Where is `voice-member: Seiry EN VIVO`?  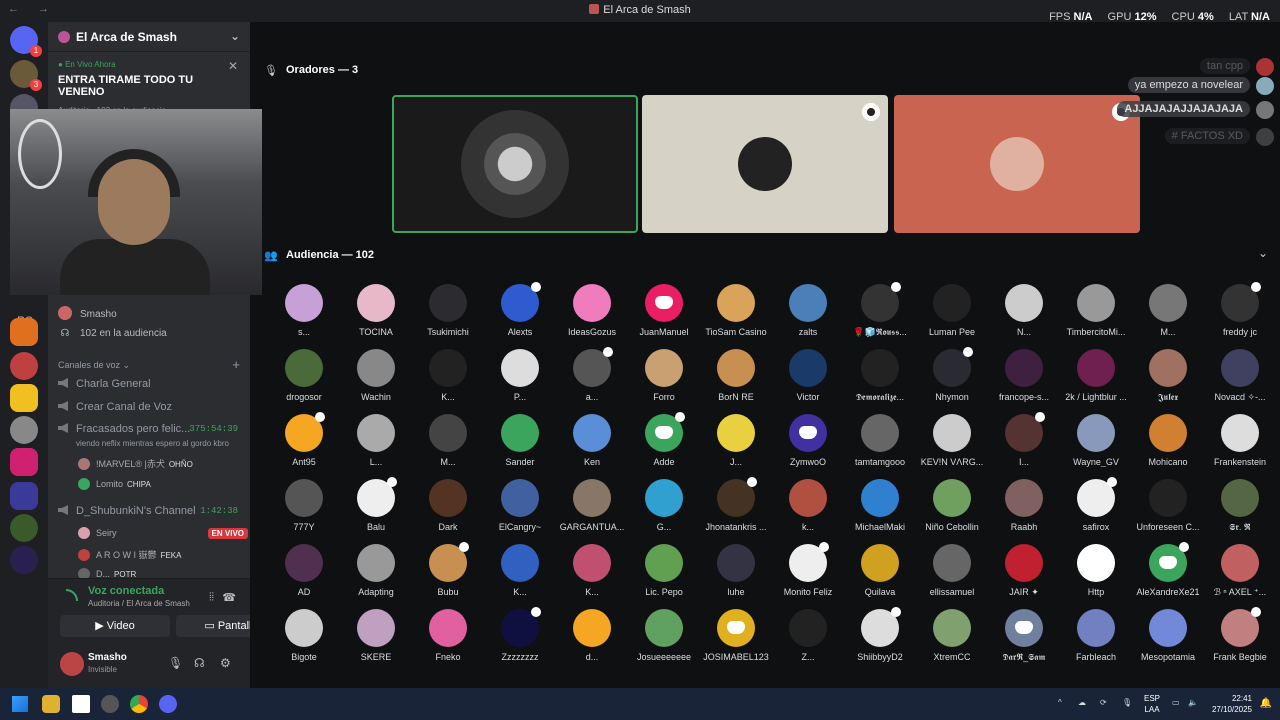 voice-member: Seiry EN VIVO is located at coordinates (163, 533).